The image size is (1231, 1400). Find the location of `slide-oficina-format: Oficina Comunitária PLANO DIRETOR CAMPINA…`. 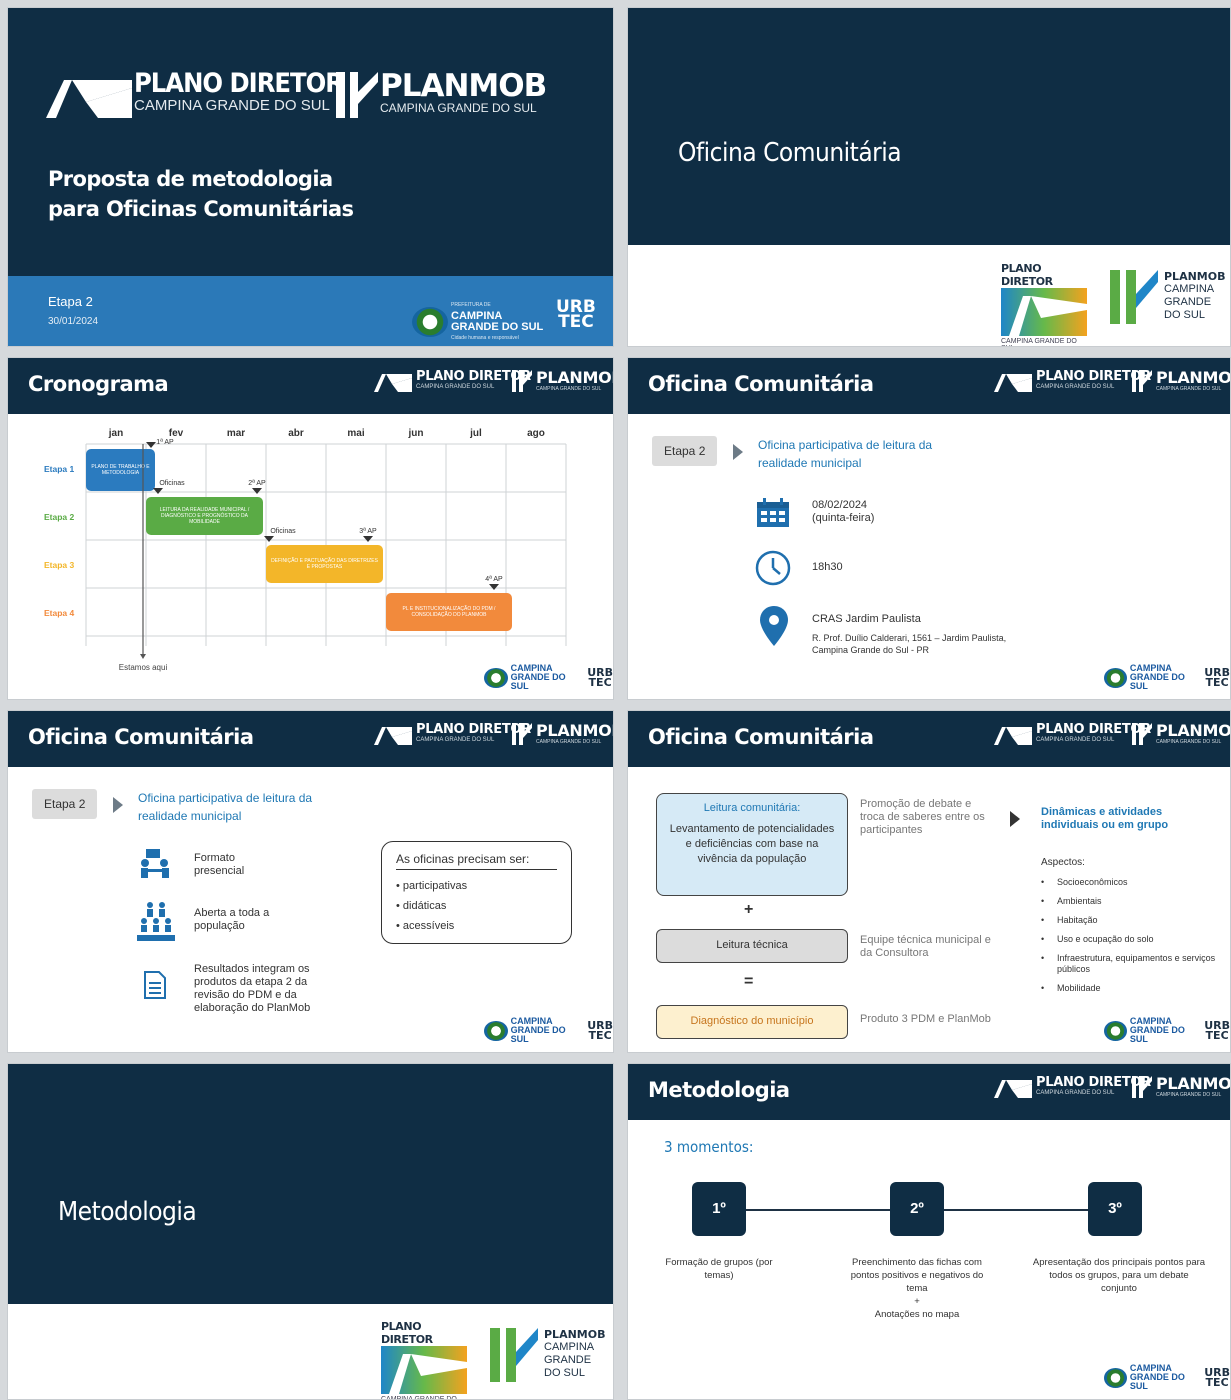

slide-oficina-format: Oficina Comunitária PLANO DIRETOR CAMPINA… is located at coordinates (310, 881).